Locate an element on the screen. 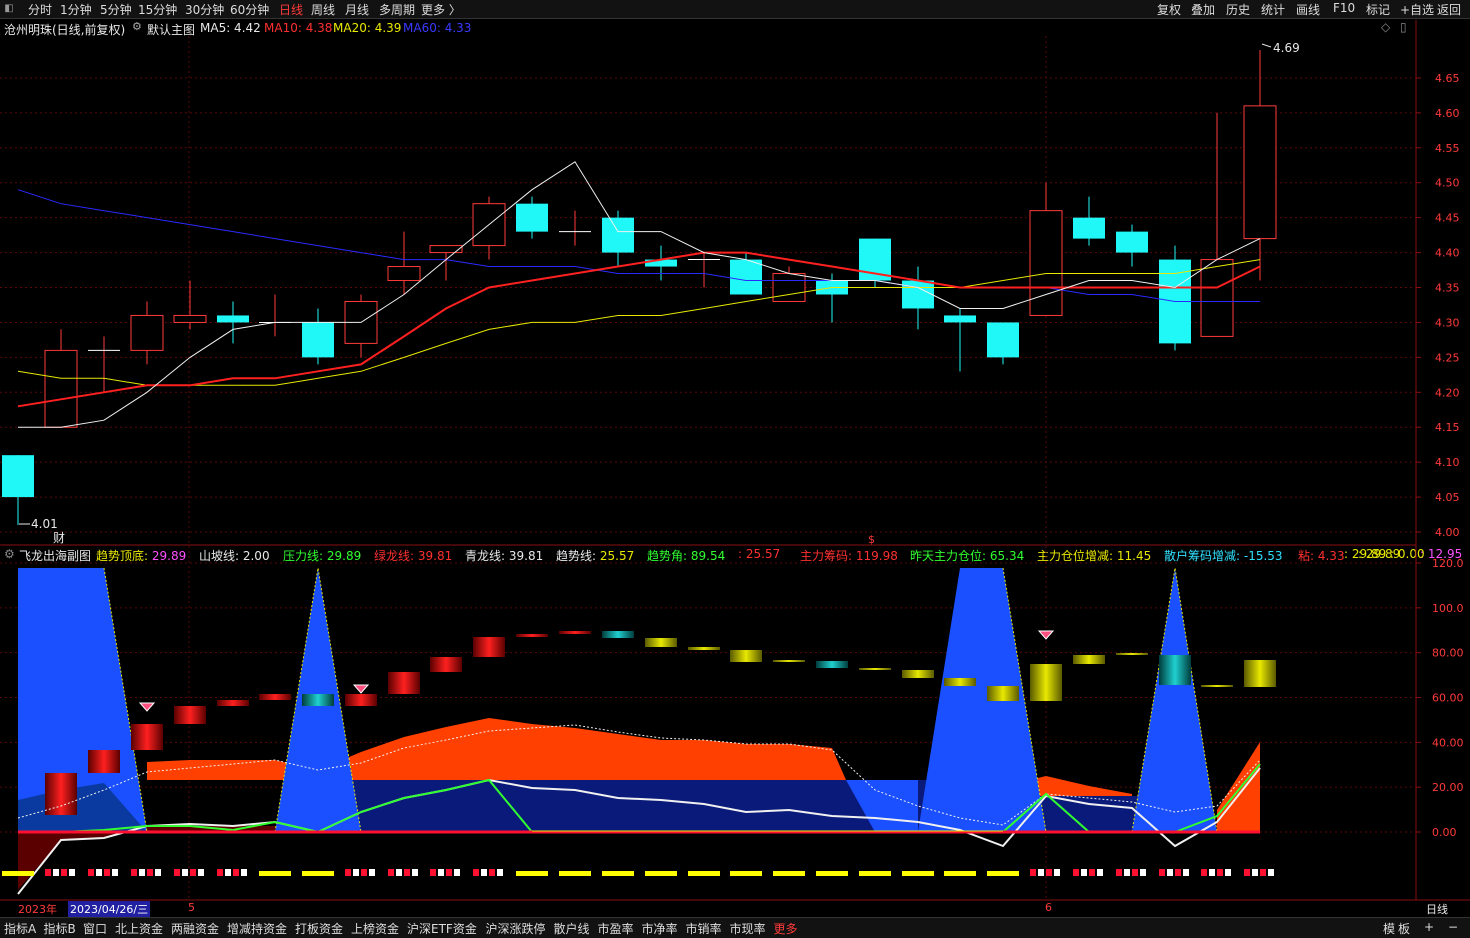  system-menu-icon: ◧ is located at coordinates (9, 8).